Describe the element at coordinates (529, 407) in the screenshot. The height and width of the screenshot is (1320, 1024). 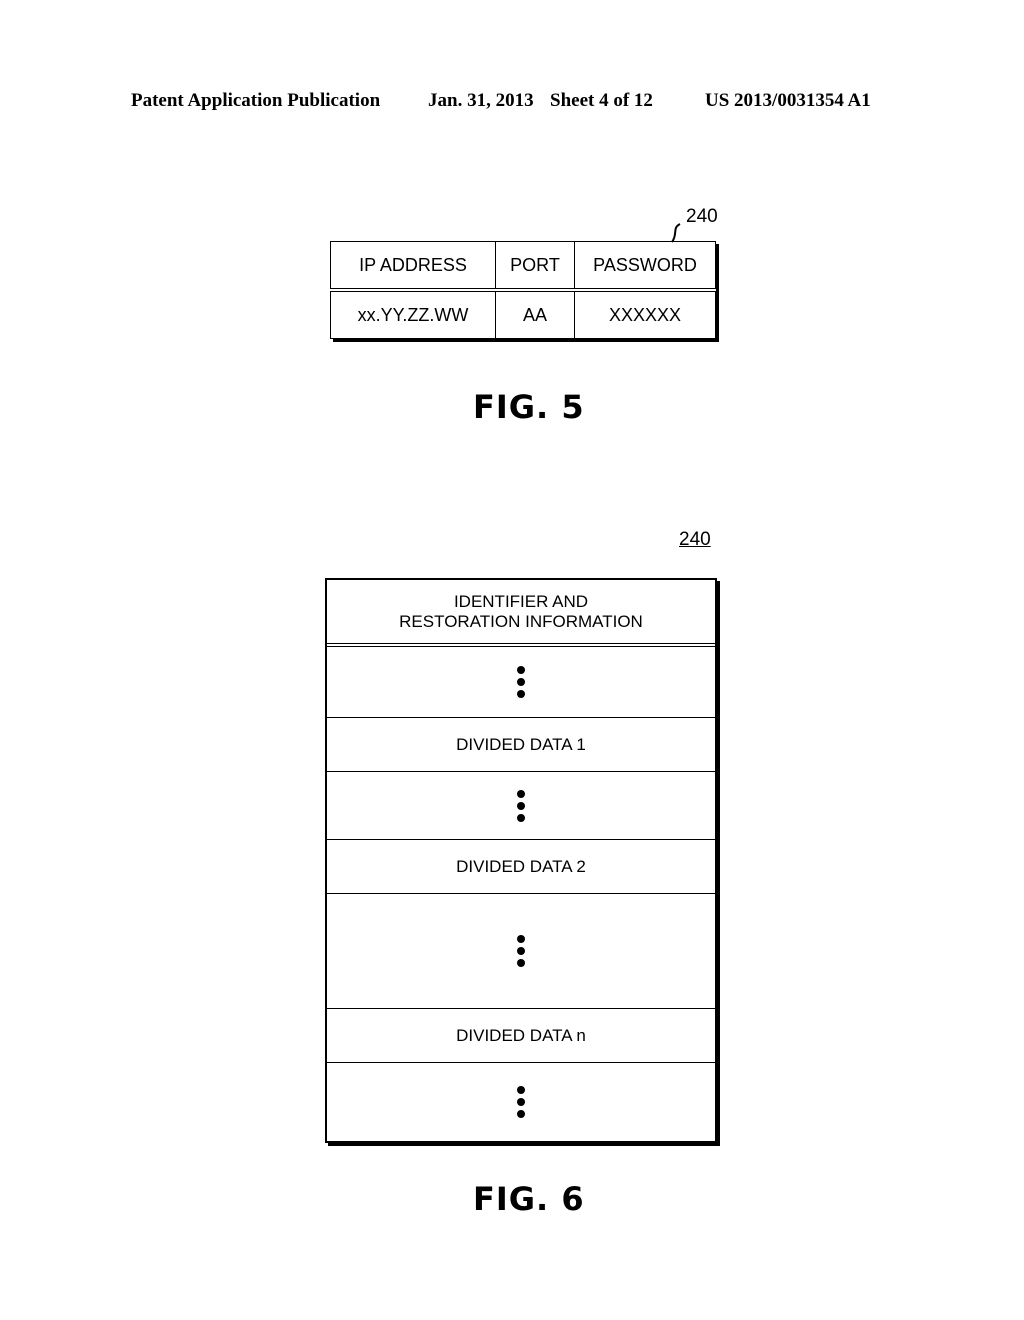
I see `fig5-label: FIG. 5` at that location.